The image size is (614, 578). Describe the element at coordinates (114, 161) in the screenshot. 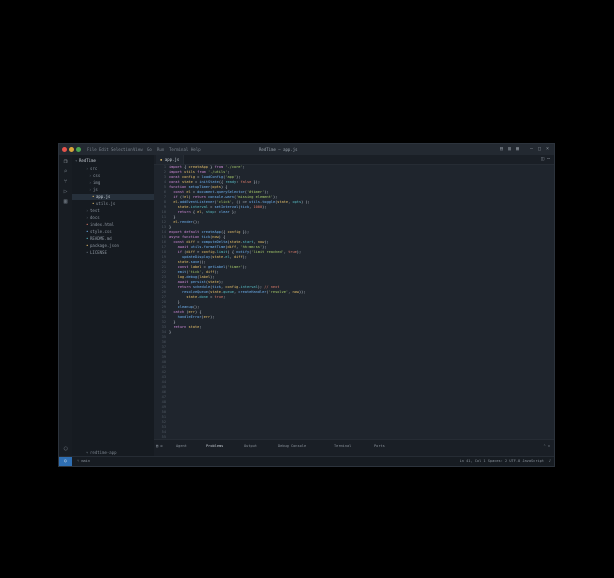

I see `explorer-header: ▾ RedTime` at that location.